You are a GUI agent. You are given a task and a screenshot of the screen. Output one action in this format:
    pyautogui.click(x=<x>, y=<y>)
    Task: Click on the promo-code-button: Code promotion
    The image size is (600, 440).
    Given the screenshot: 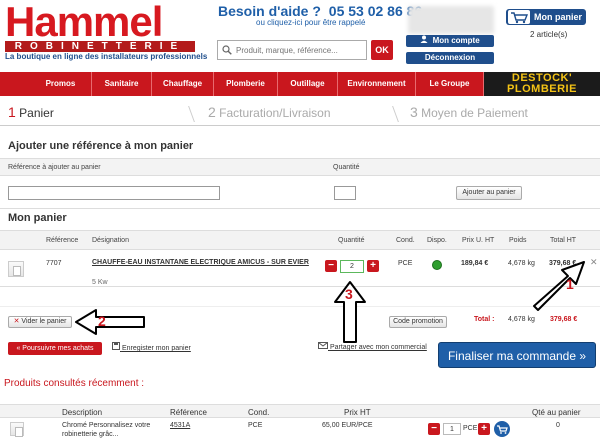 What is the action you would take?
    pyautogui.click(x=418, y=322)
    